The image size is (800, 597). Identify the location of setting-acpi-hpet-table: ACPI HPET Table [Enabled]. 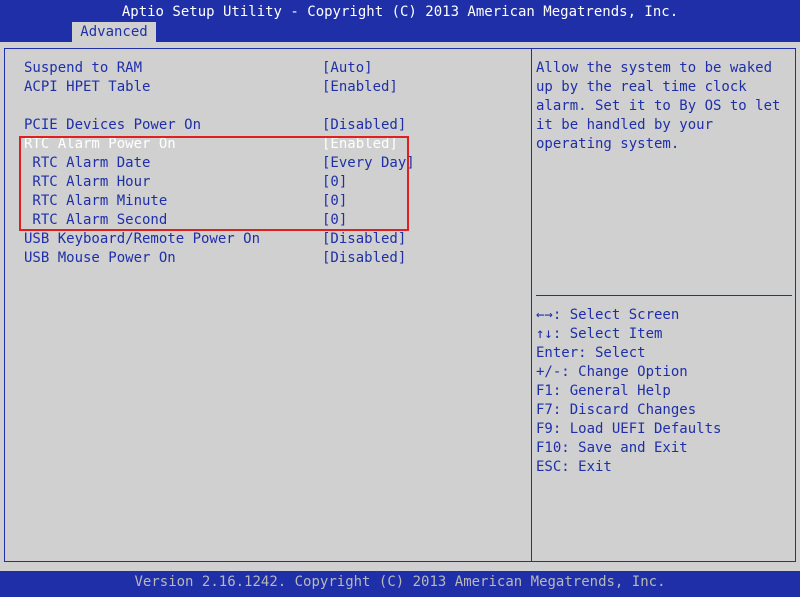
(274, 87).